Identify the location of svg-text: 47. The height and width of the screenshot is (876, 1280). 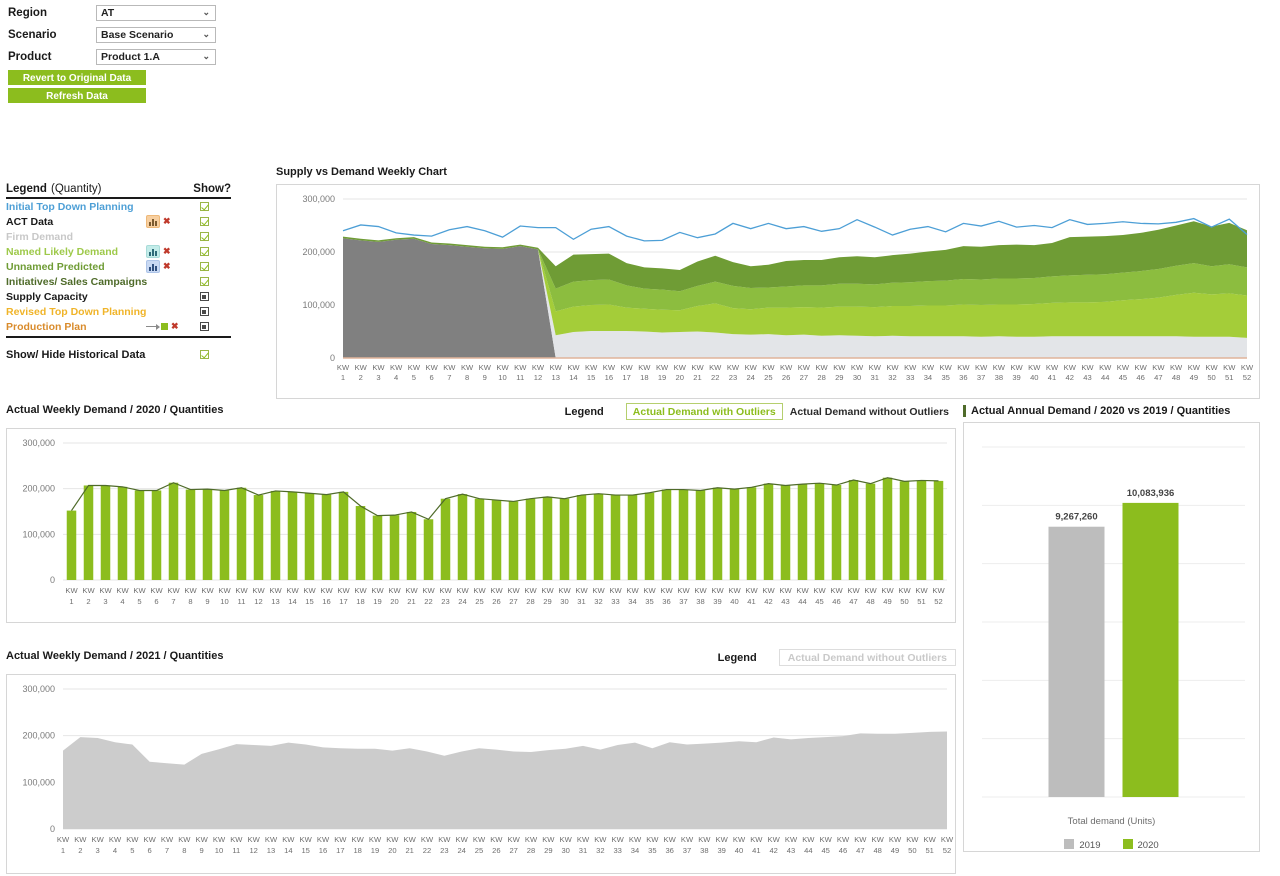
(1158, 377).